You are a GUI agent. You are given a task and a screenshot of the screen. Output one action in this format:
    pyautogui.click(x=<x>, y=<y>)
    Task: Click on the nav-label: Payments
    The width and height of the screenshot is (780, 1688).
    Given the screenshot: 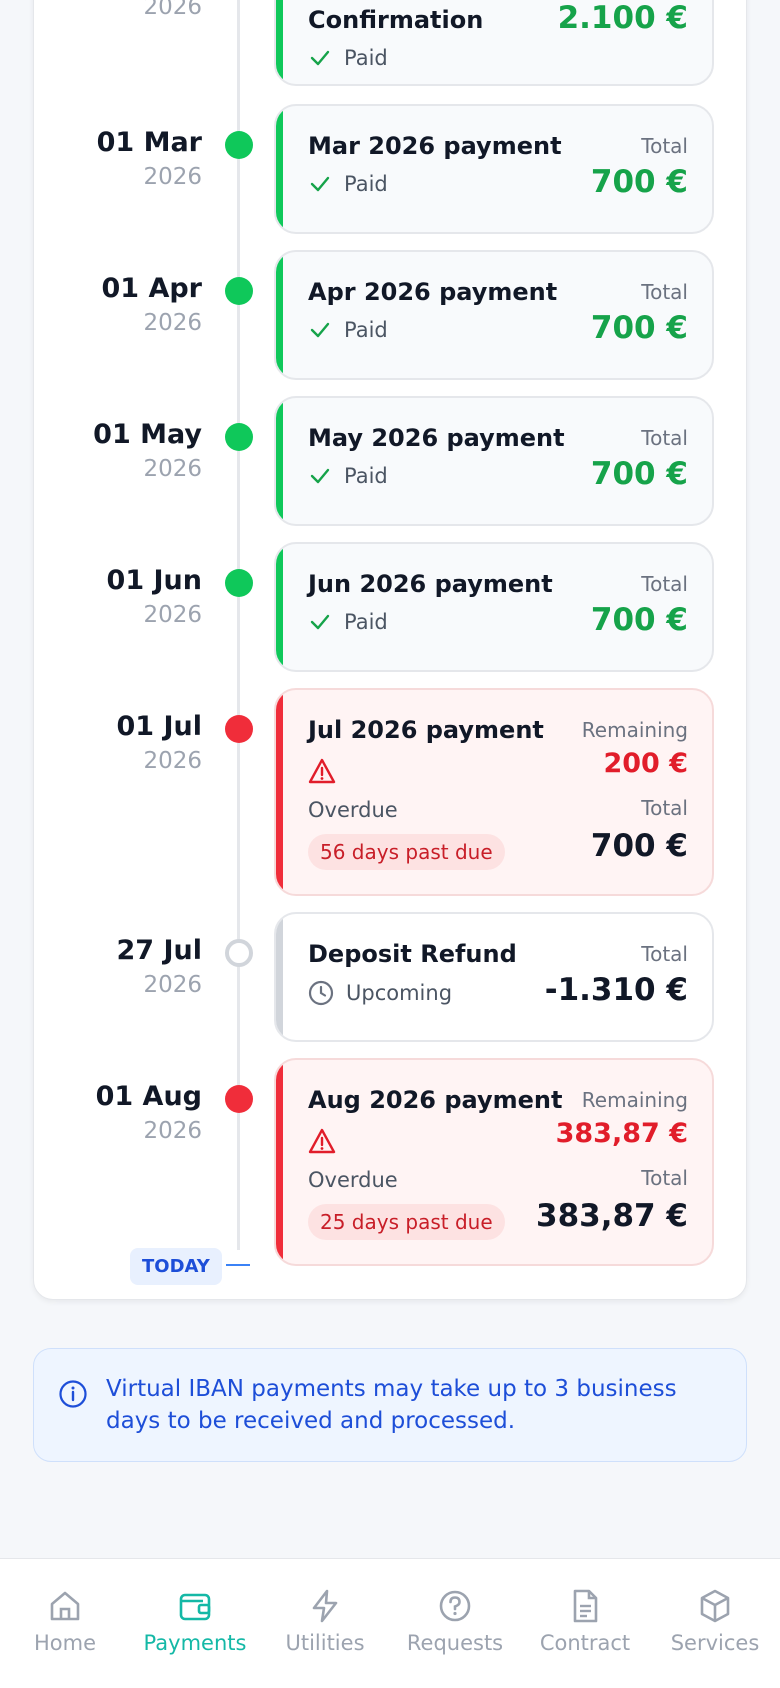 What is the action you would take?
    pyautogui.click(x=195, y=1643)
    